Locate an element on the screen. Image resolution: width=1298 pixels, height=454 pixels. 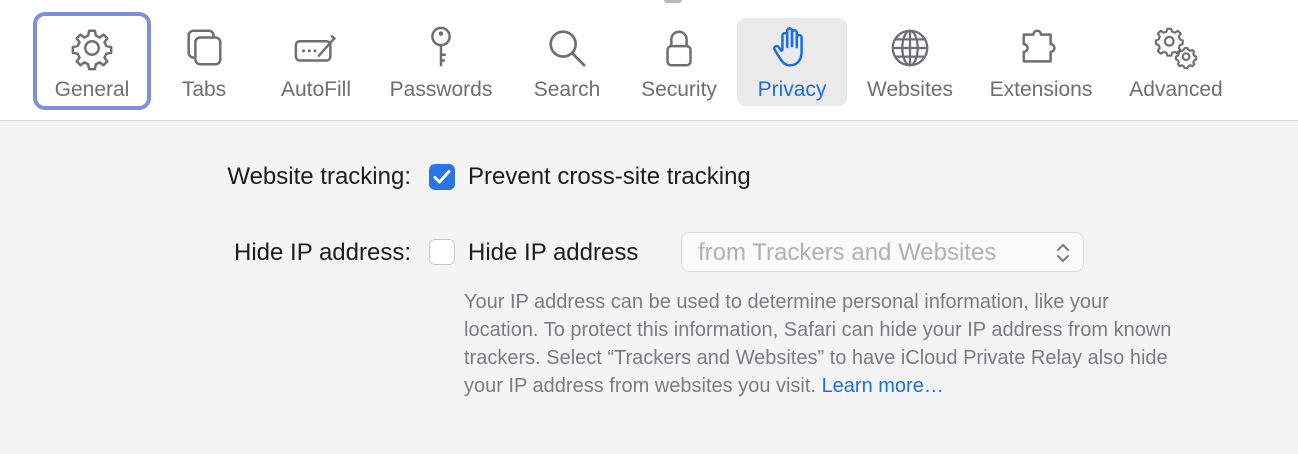
tab-tabs: Tabs is located at coordinates (204, 62).